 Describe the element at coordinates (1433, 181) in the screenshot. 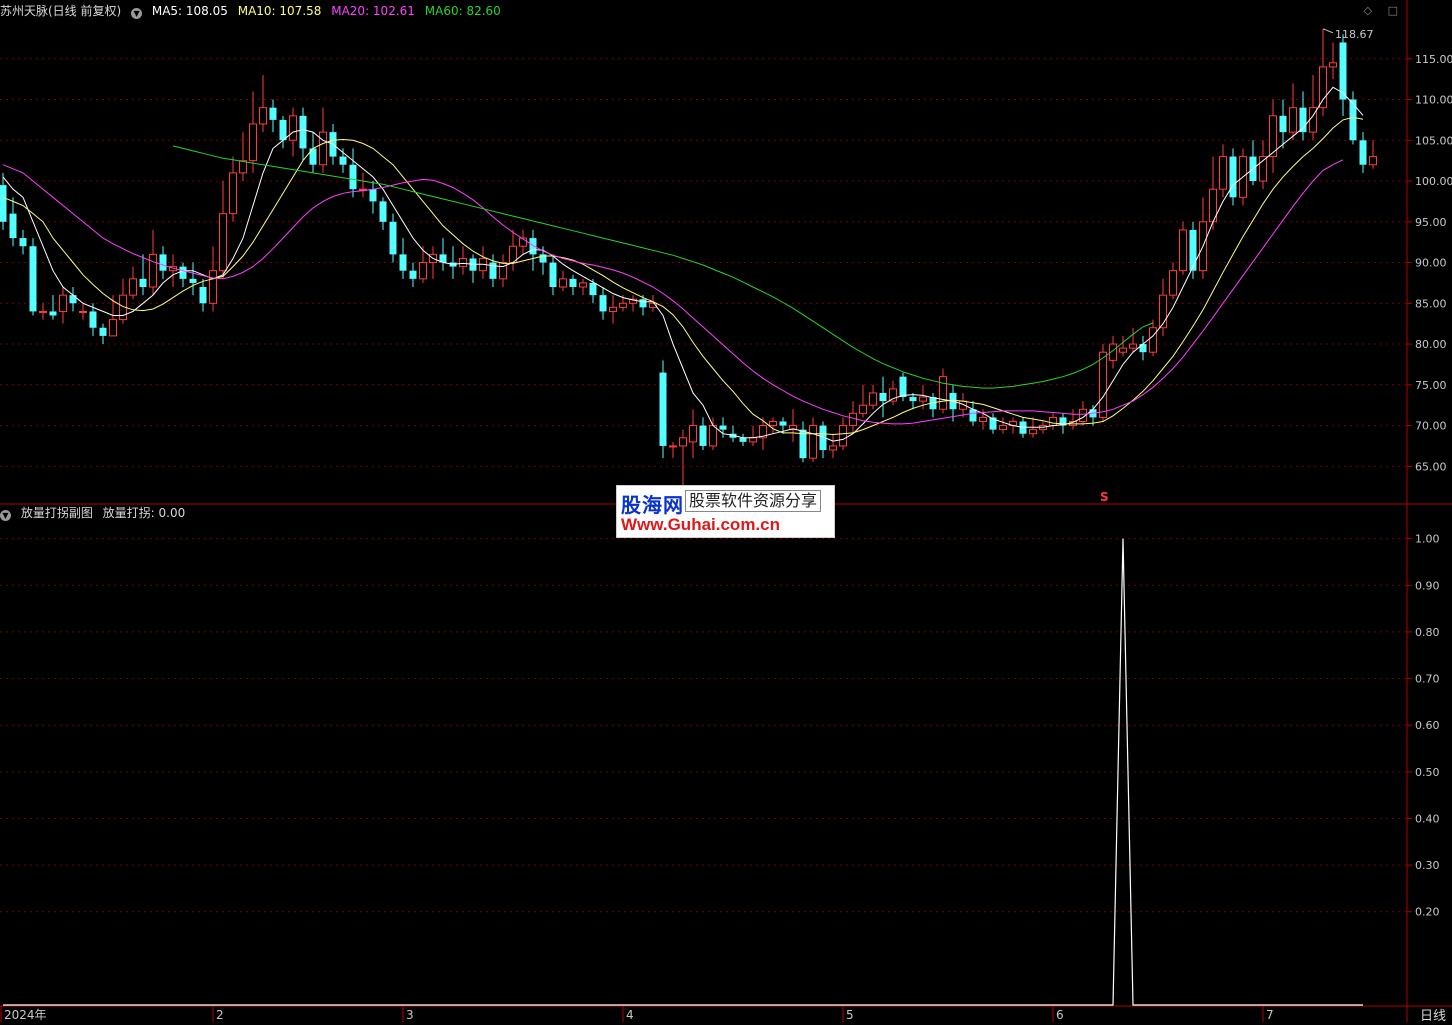

I see `y-tick-label: 100.00` at that location.